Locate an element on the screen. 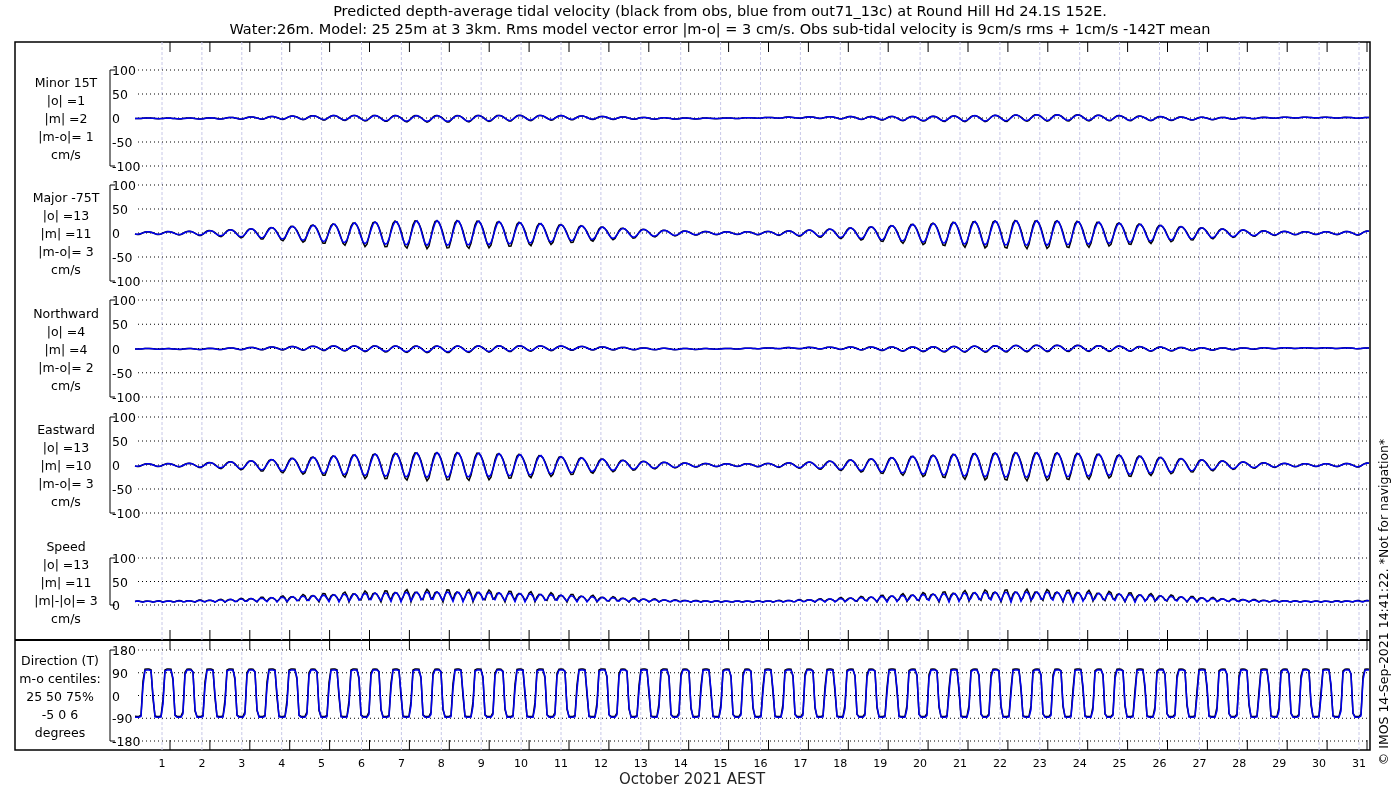 This screenshot has height=800, width=1400. day-label: 22 is located at coordinates (999, 763).